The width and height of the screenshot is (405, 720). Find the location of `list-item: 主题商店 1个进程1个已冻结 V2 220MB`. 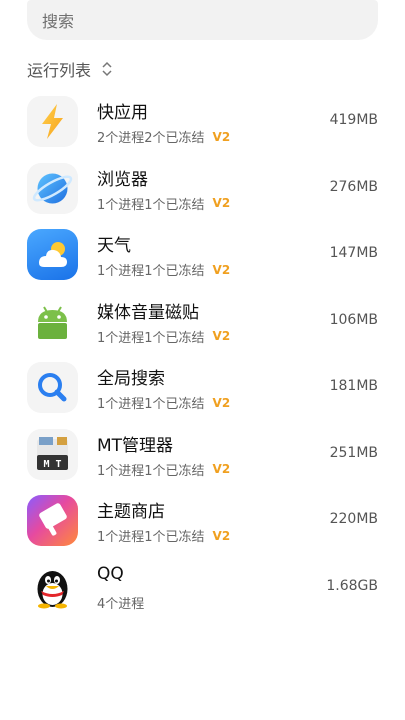

list-item: 主题商店 1个进程1个已冻结 V2 220MB is located at coordinates (202, 520).